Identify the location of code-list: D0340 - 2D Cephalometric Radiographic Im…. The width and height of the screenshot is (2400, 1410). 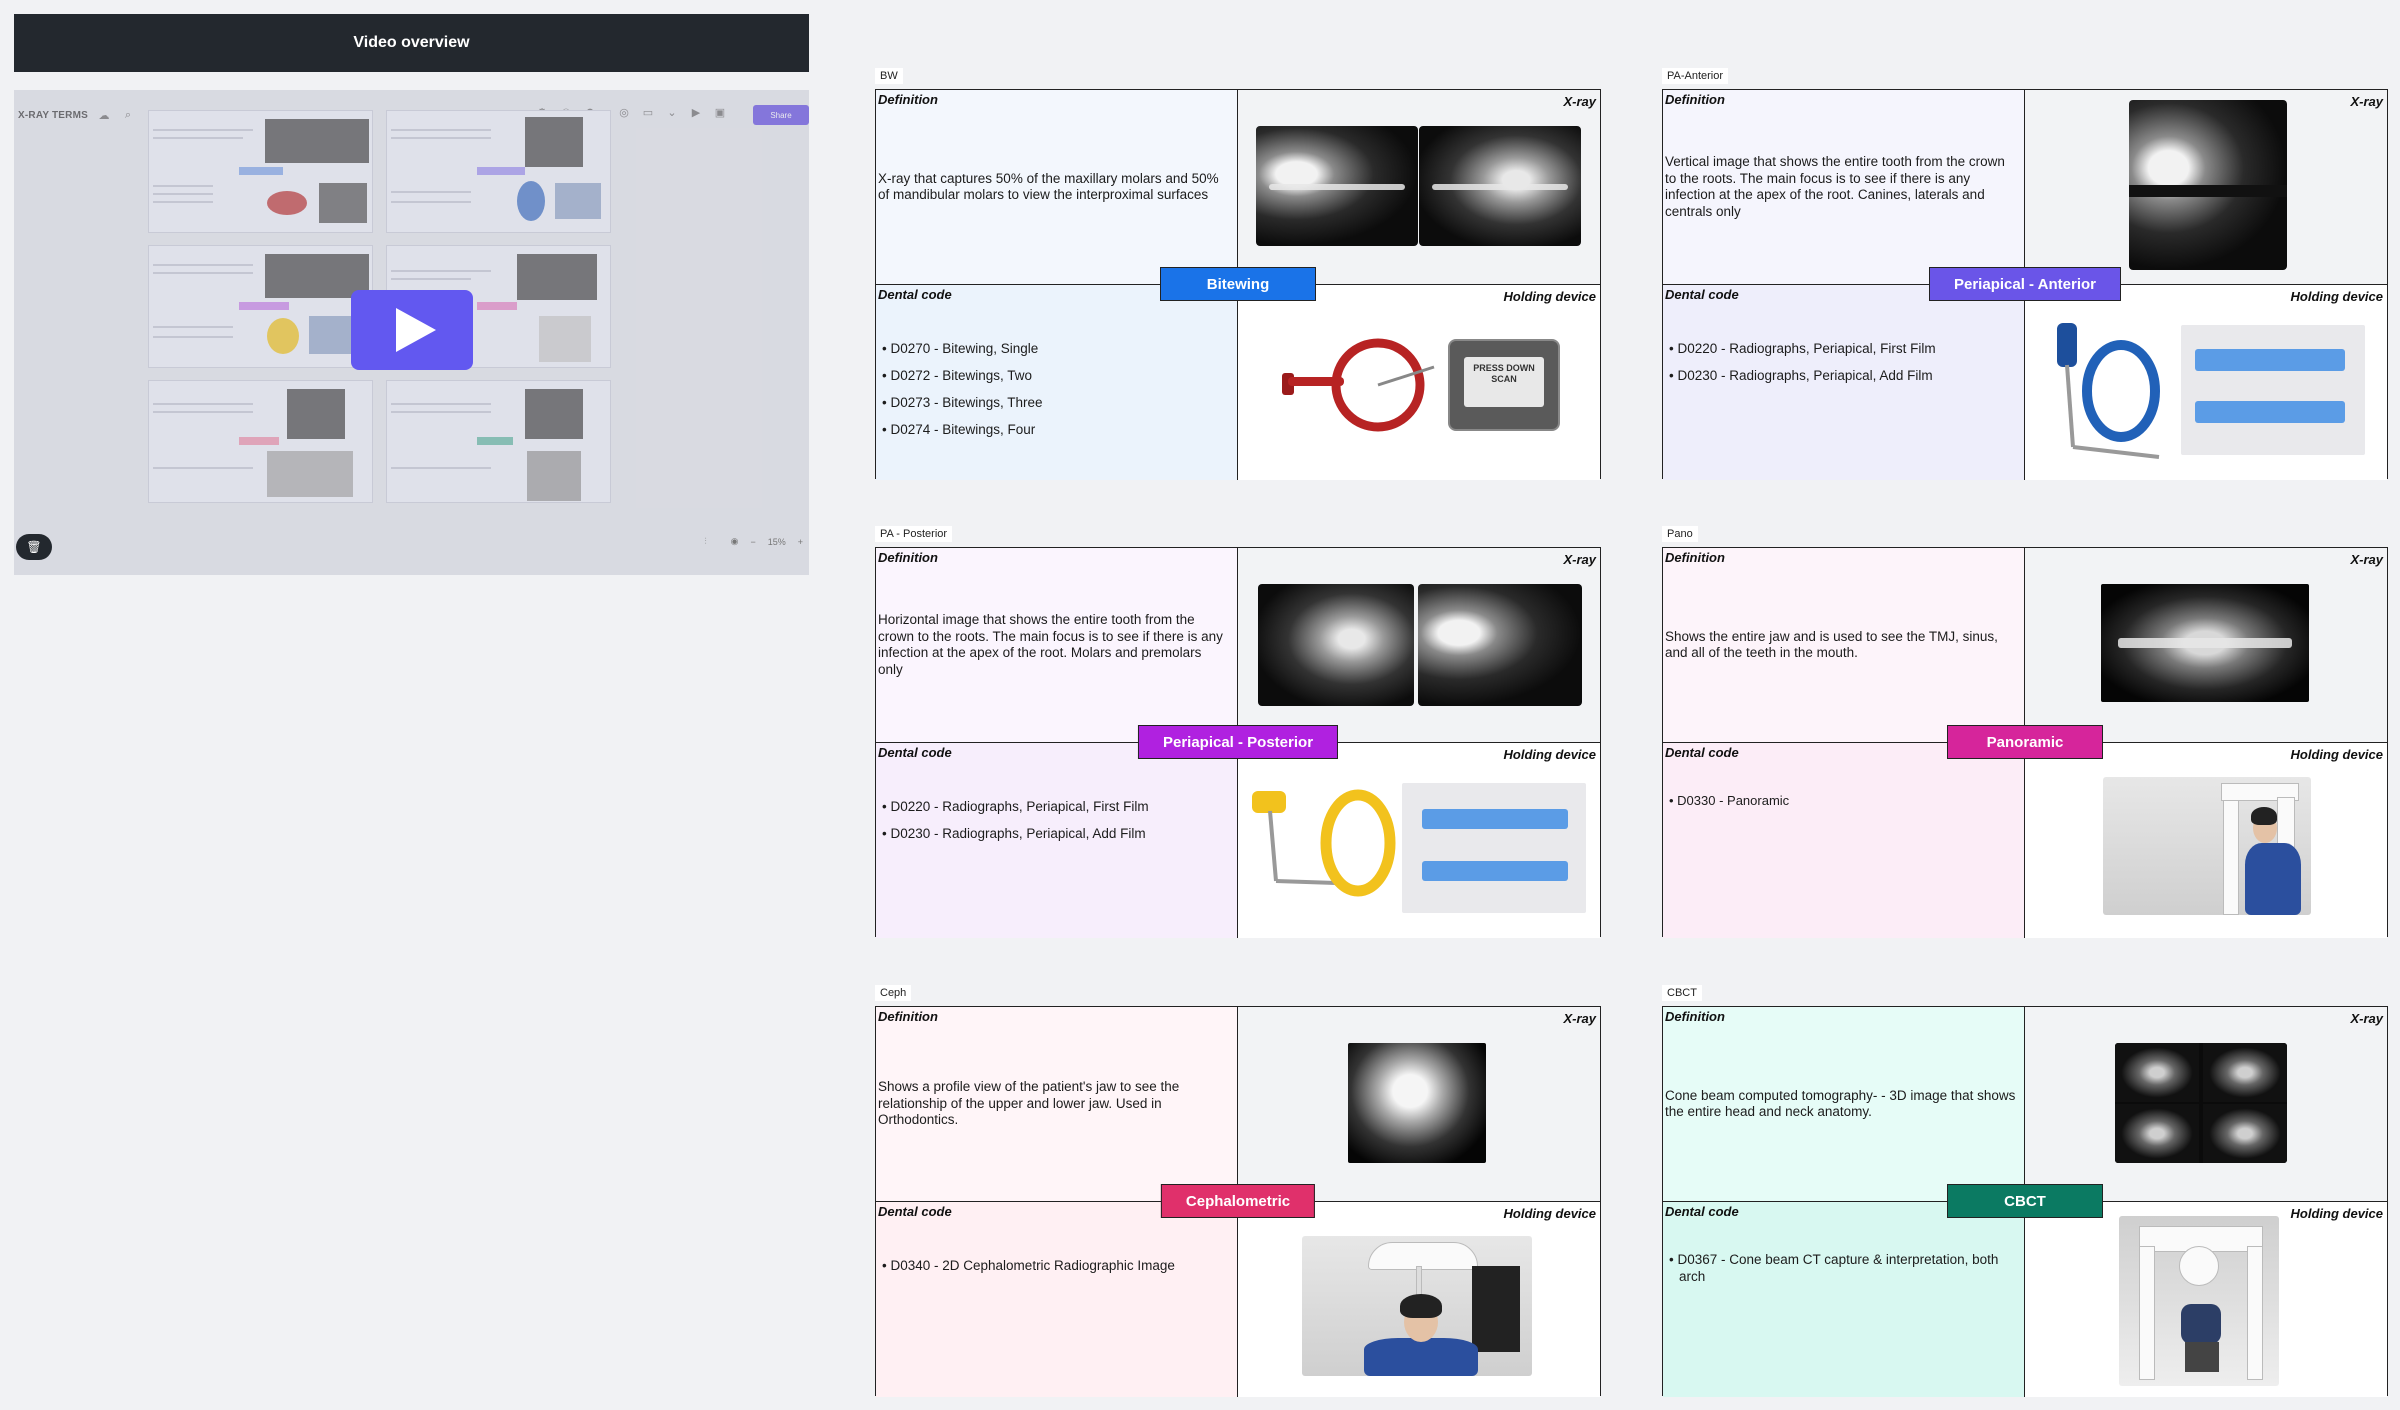
(1028, 1265).